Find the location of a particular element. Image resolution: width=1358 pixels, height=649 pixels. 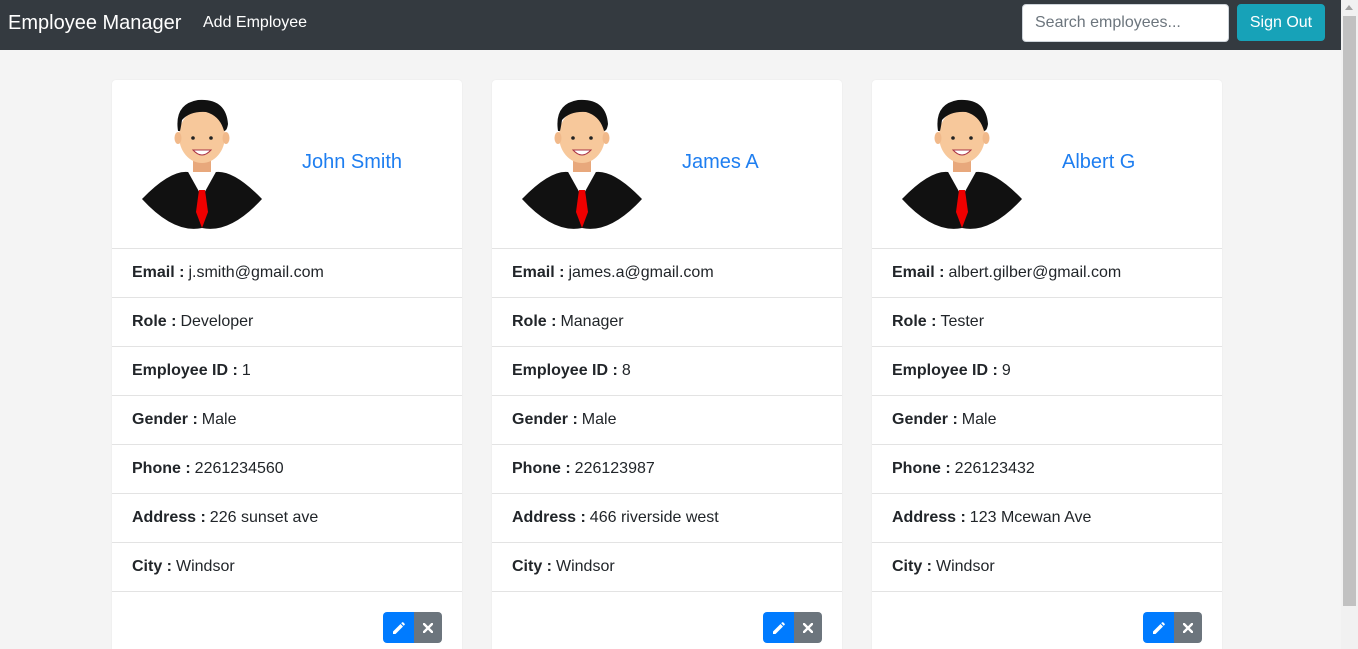

employee-id-value: 1 is located at coordinates (246, 370).